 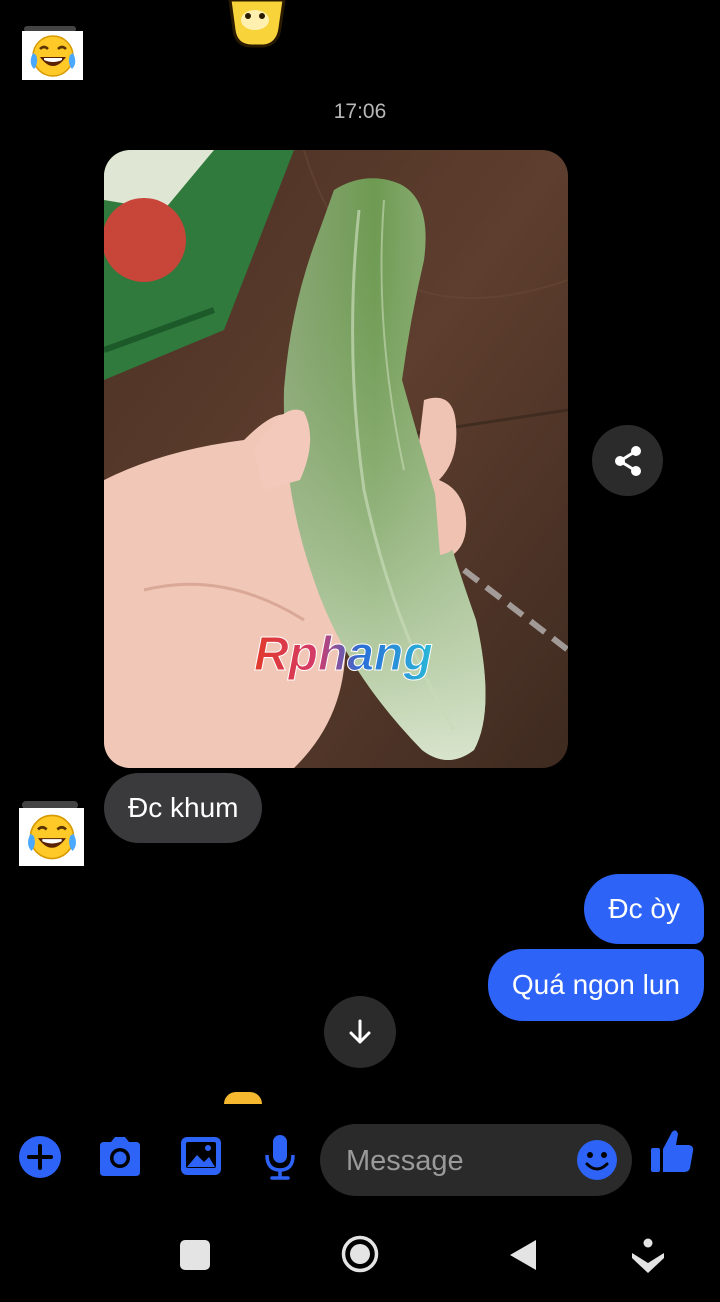 I want to click on arrow-down-icon, so click(x=360, y=1031).